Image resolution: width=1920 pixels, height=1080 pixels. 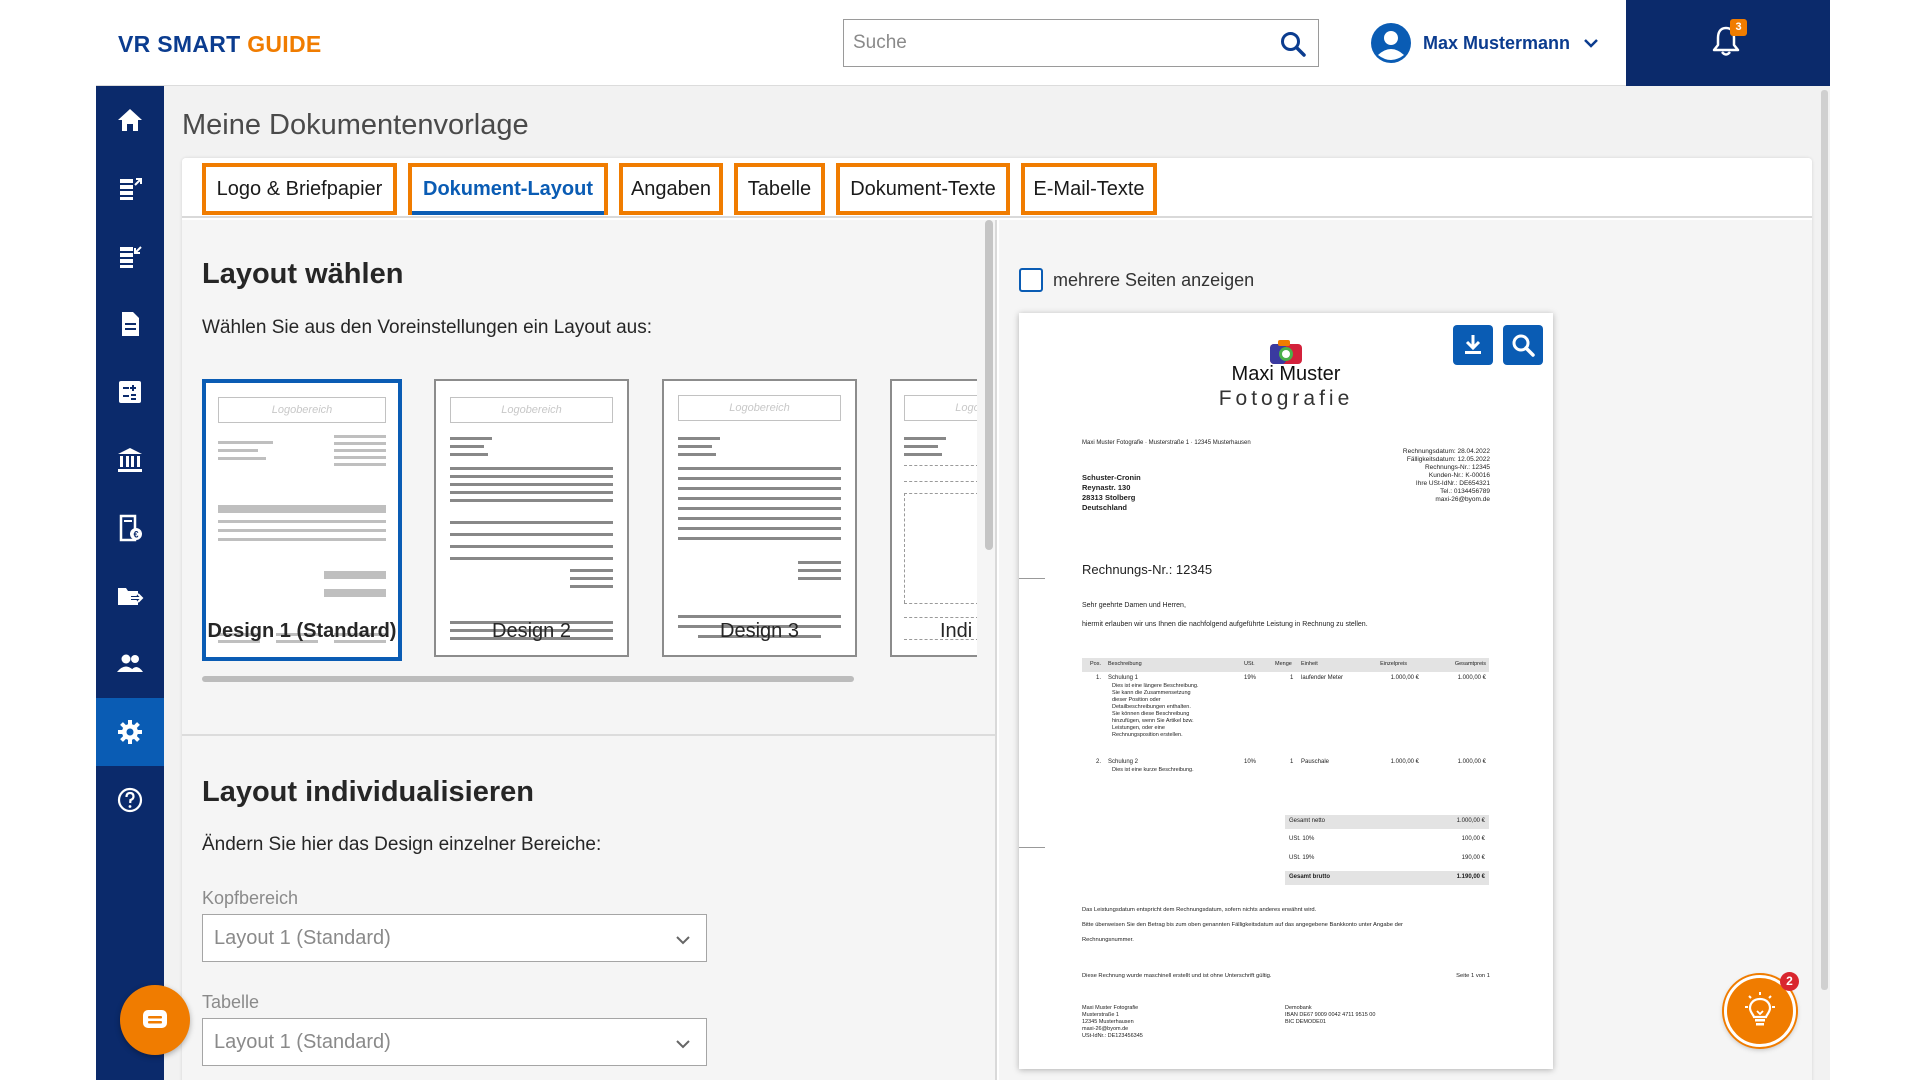 What do you see at coordinates (302, 410) in the screenshot?
I see `logo-placeholder: Logobereich` at bounding box center [302, 410].